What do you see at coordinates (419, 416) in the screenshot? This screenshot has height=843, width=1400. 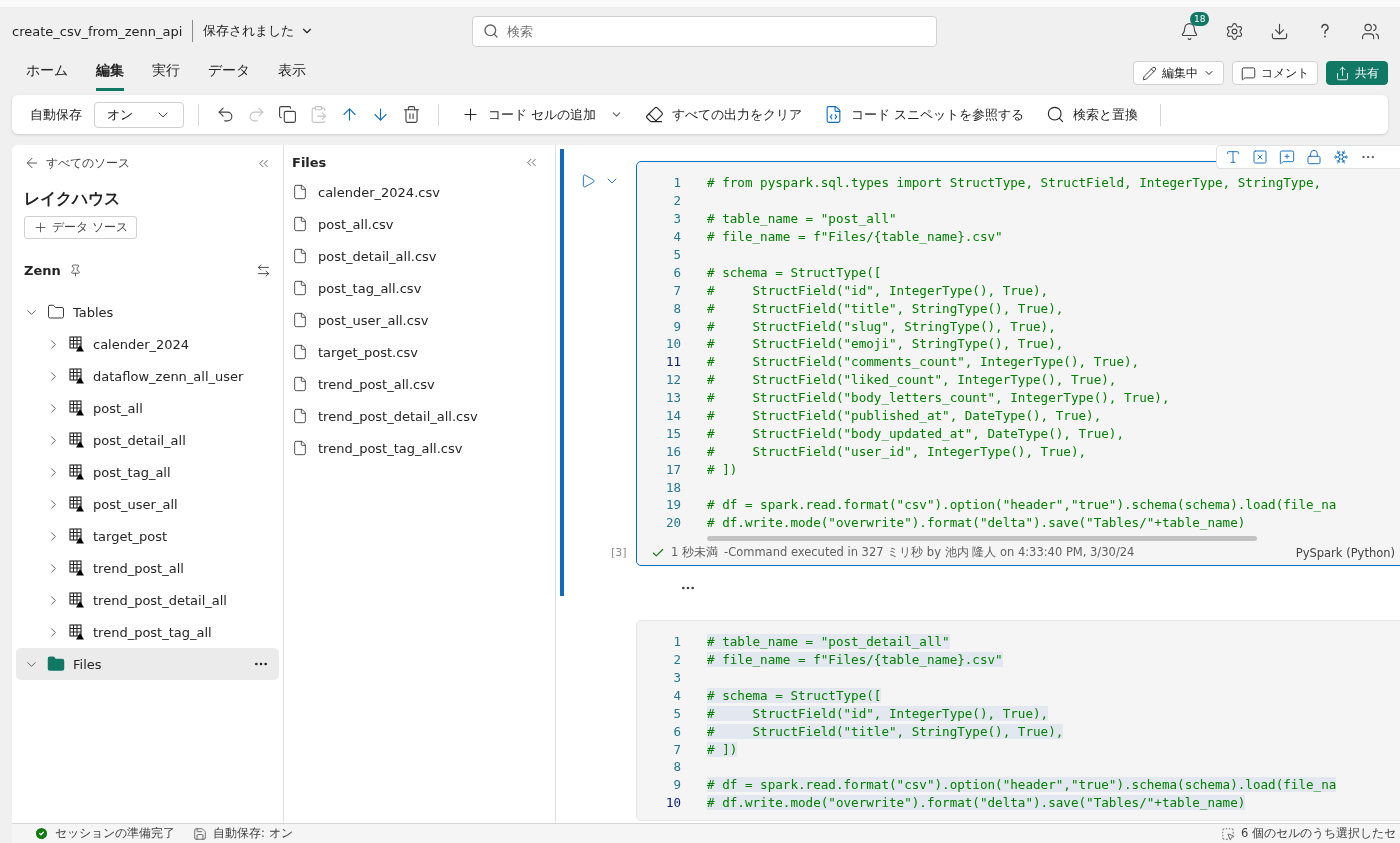 I see `file-item: trend_post_detail_all.csv` at bounding box center [419, 416].